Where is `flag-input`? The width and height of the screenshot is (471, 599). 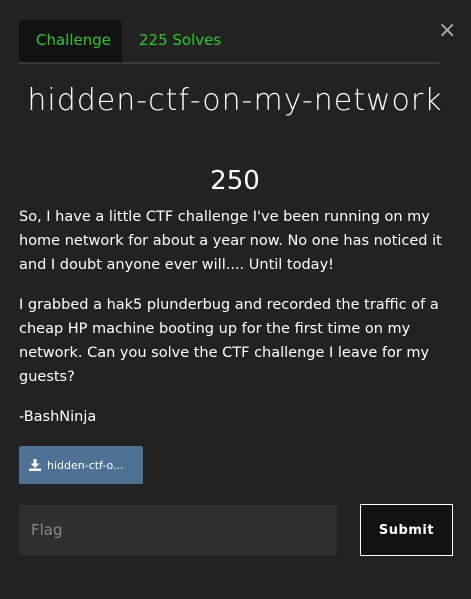
flag-input is located at coordinates (178, 530).